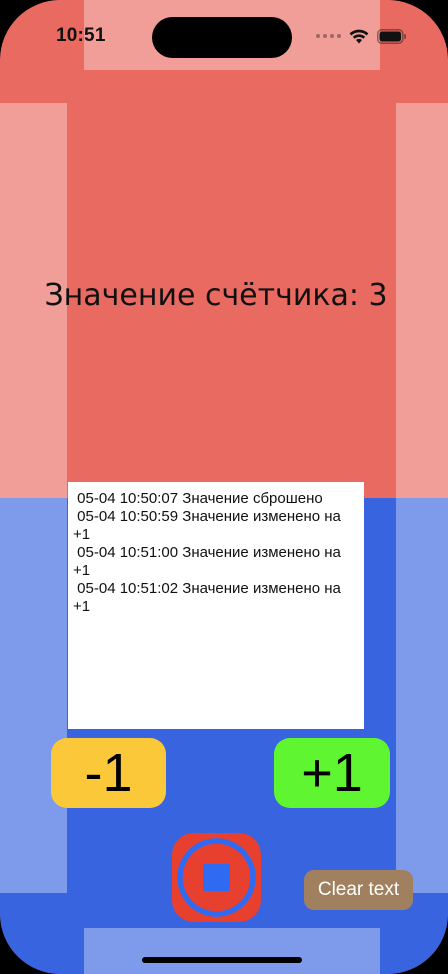 Image resolution: width=448 pixels, height=974 pixels. Describe the element at coordinates (359, 36) in the screenshot. I see `wifi-icon` at that location.